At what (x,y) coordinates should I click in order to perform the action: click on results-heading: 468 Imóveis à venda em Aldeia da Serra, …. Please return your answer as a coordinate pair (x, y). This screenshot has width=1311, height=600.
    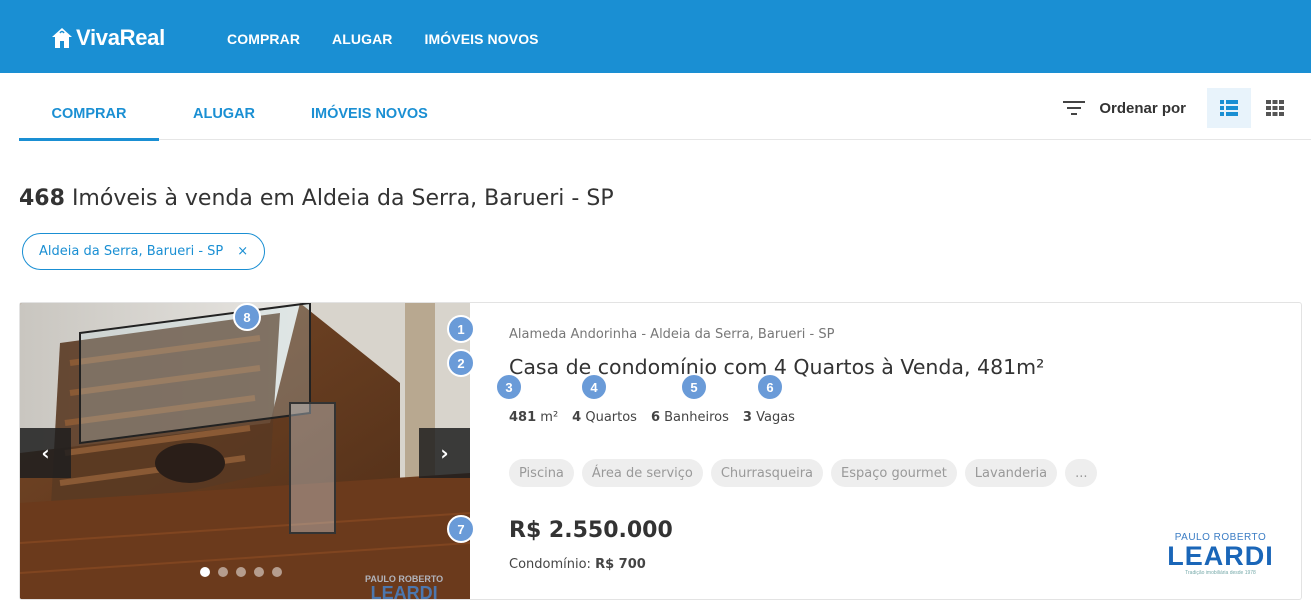
    Looking at the image, I should click on (316, 198).